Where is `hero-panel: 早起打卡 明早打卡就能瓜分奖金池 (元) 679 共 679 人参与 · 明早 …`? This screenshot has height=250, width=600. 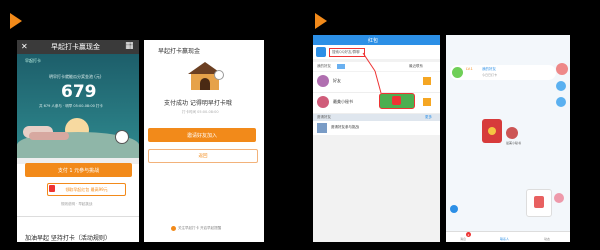
hero-panel: 早起打卡 明早打卡就能瓜分奖金池 (元) 679 共 679 人参与 · 明早 … is located at coordinates (78, 106).